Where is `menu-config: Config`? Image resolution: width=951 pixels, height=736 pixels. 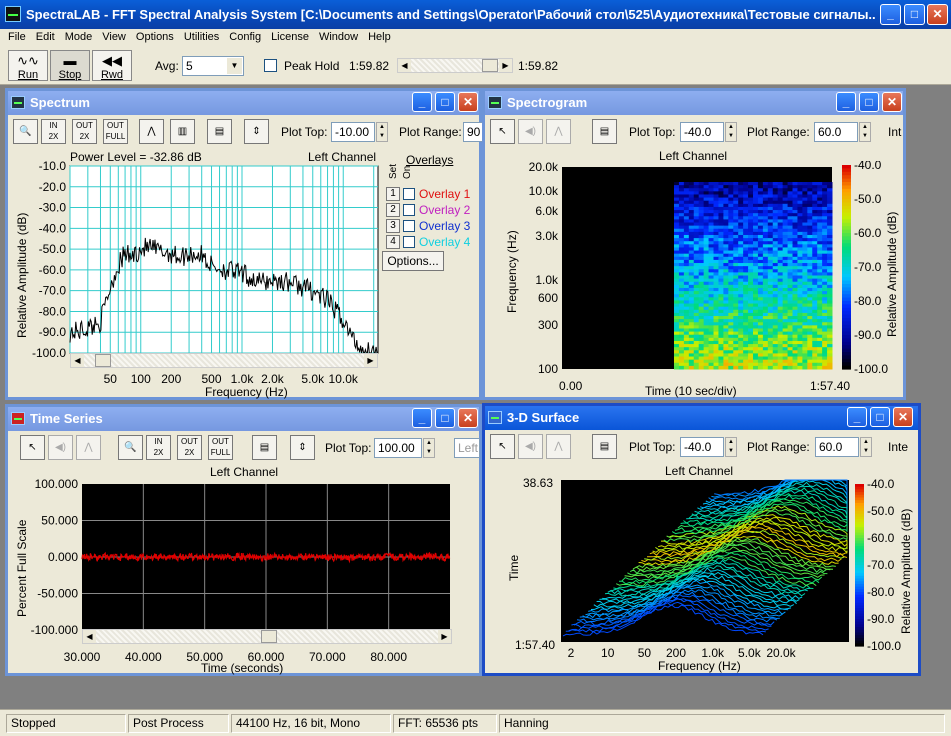
menu-config: Config is located at coordinates (246, 38).